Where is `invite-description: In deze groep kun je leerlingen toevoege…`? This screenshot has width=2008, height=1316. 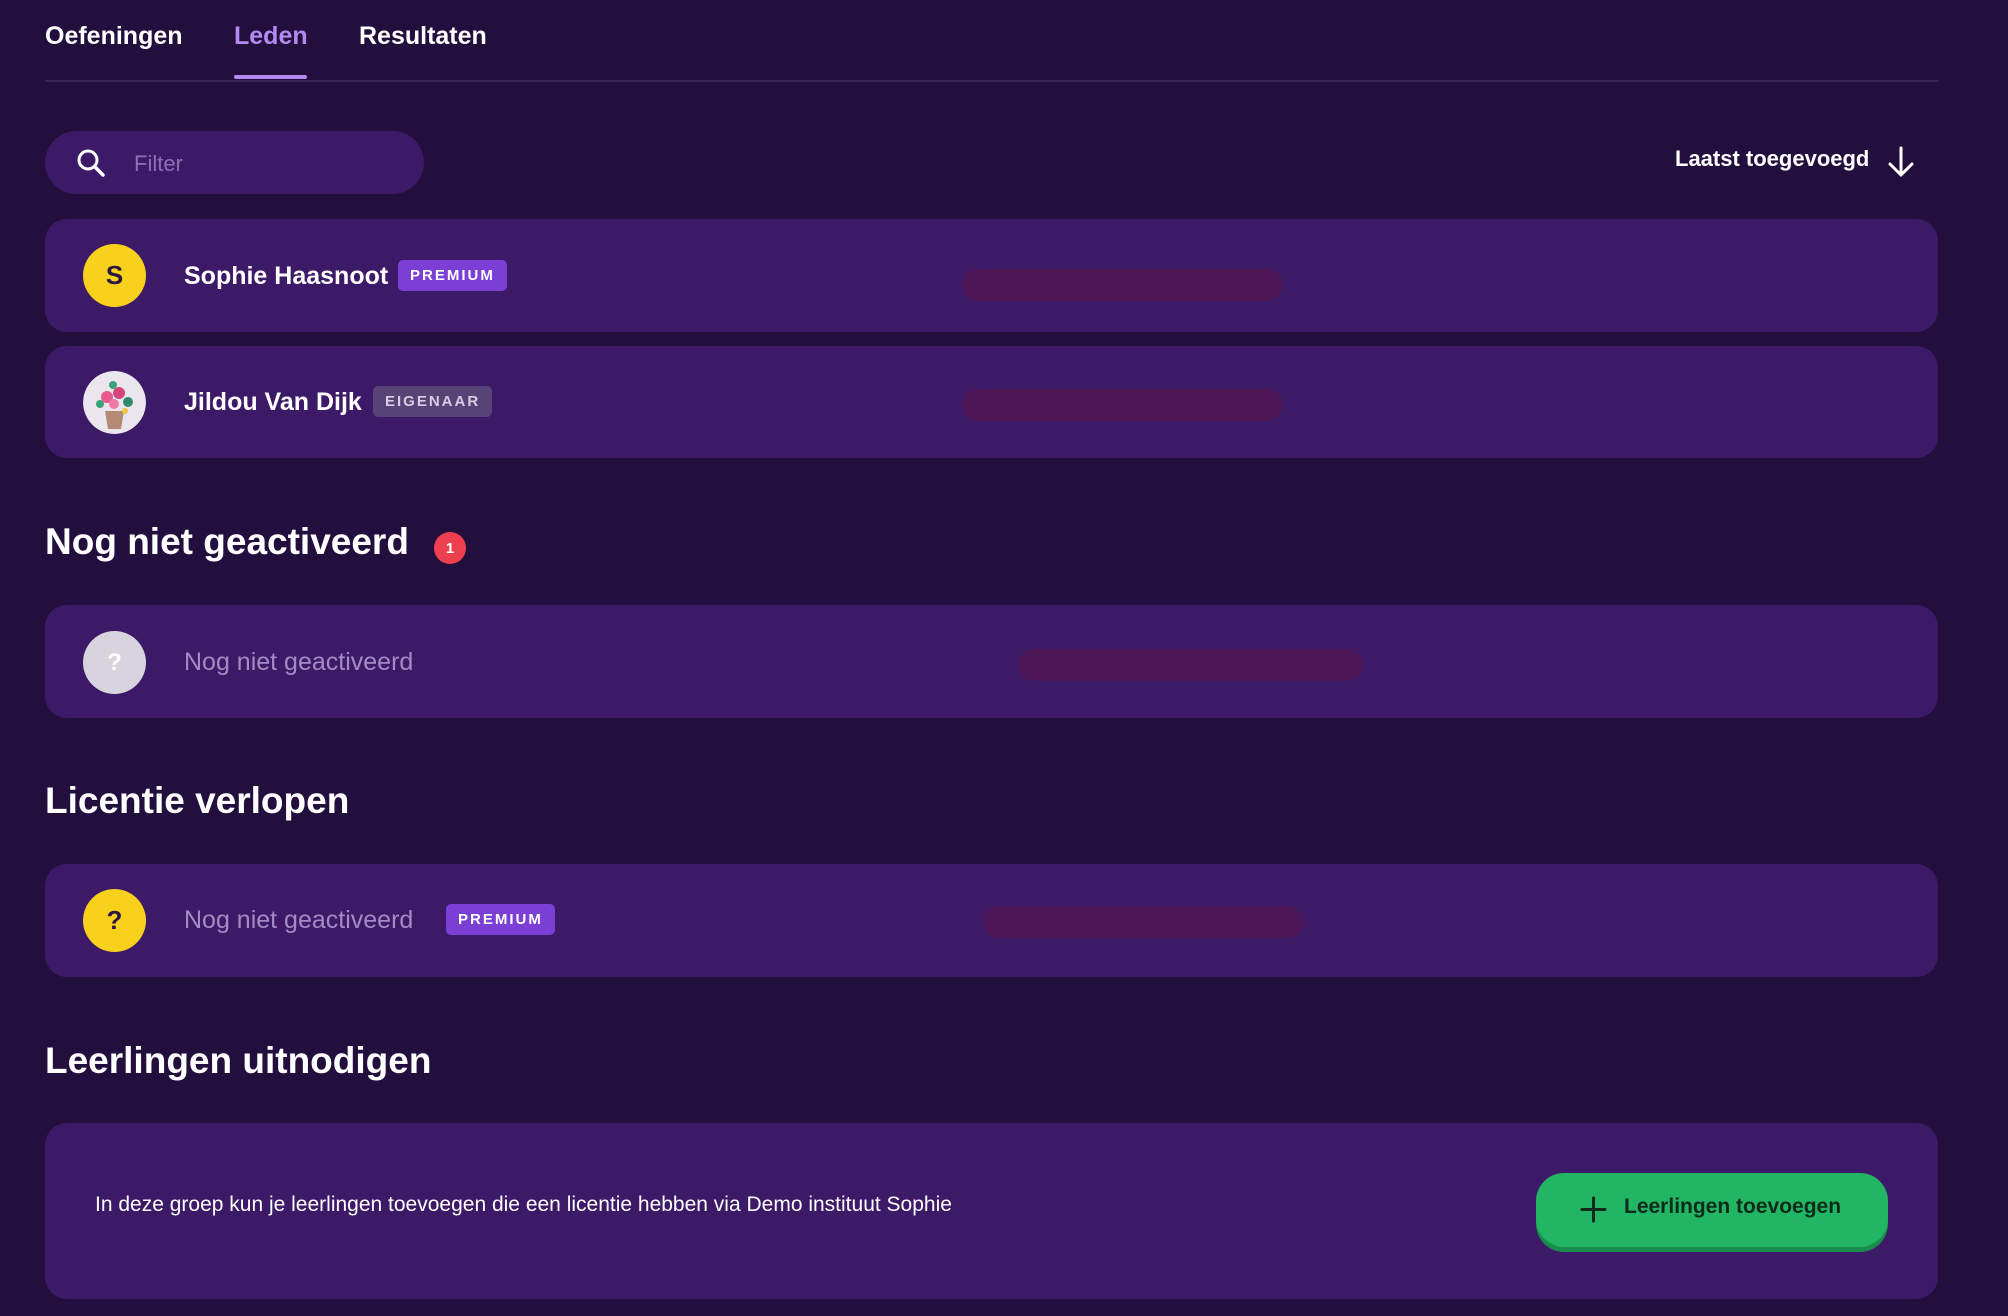 invite-description: In deze groep kun je leerlingen toevoege… is located at coordinates (523, 1204).